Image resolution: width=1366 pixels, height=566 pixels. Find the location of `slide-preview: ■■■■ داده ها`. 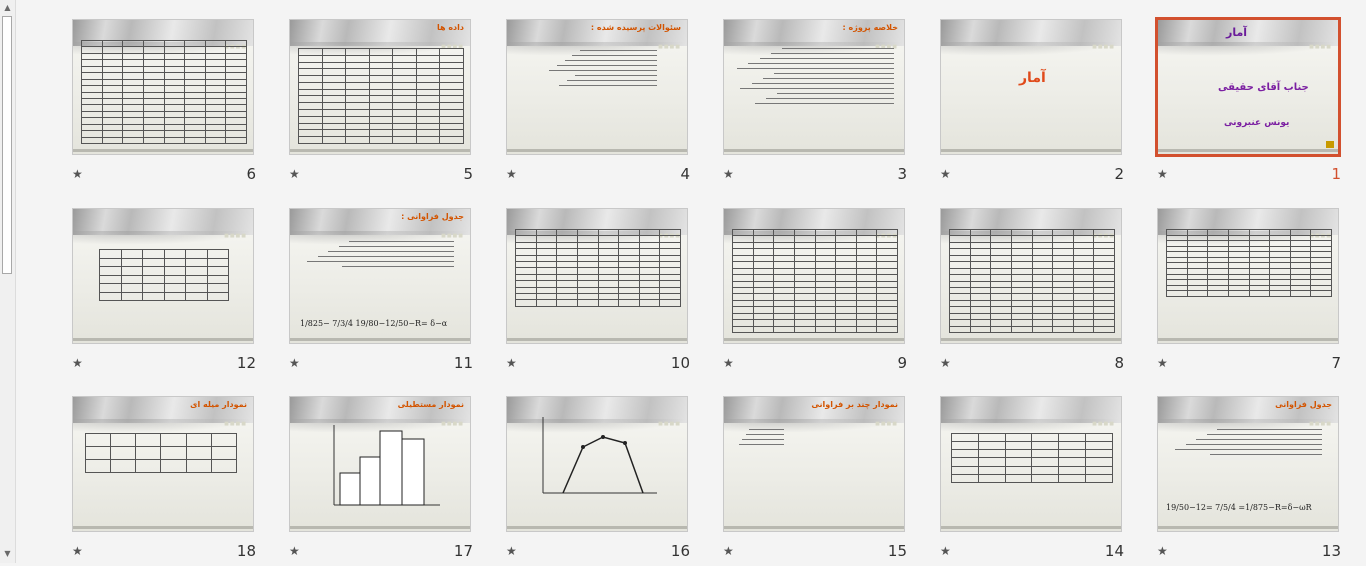

slide-preview: ■■■■ داده ها is located at coordinates (380, 87).